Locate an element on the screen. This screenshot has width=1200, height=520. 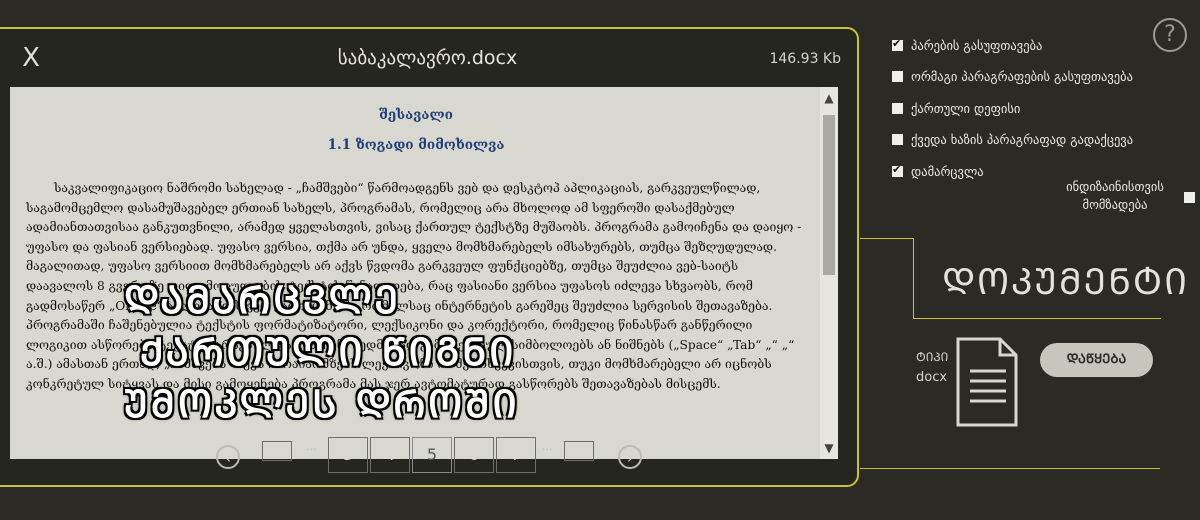
guide-line-bottom is located at coordinates (1010, 468).